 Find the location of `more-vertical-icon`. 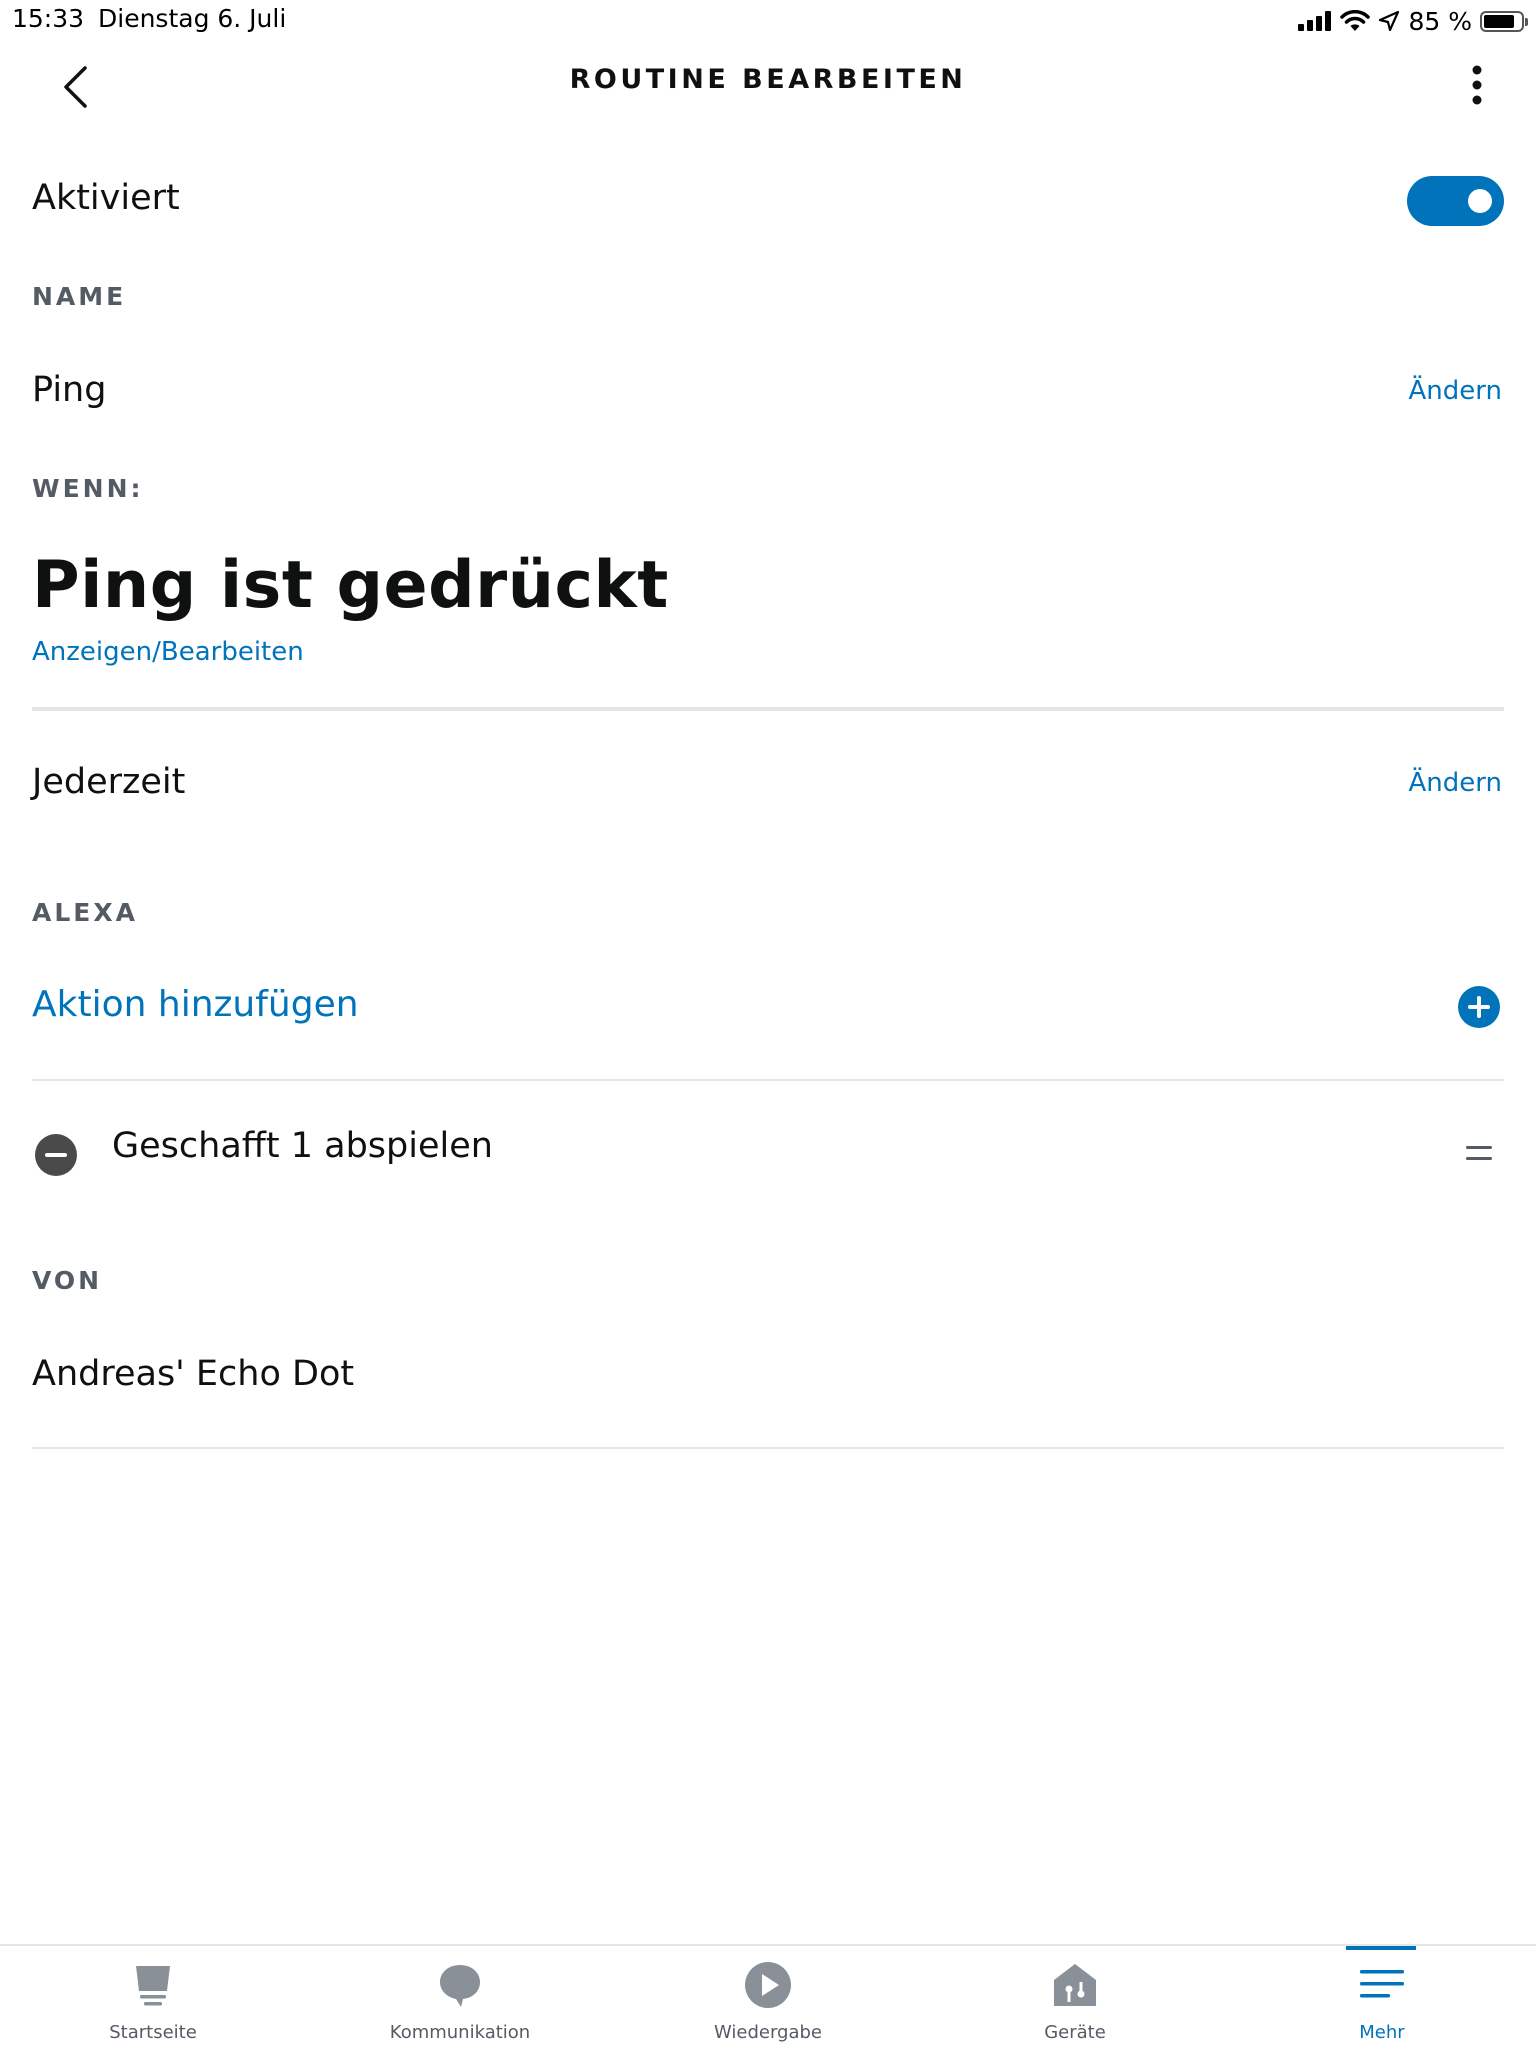

more-vertical-icon is located at coordinates (1477, 85).